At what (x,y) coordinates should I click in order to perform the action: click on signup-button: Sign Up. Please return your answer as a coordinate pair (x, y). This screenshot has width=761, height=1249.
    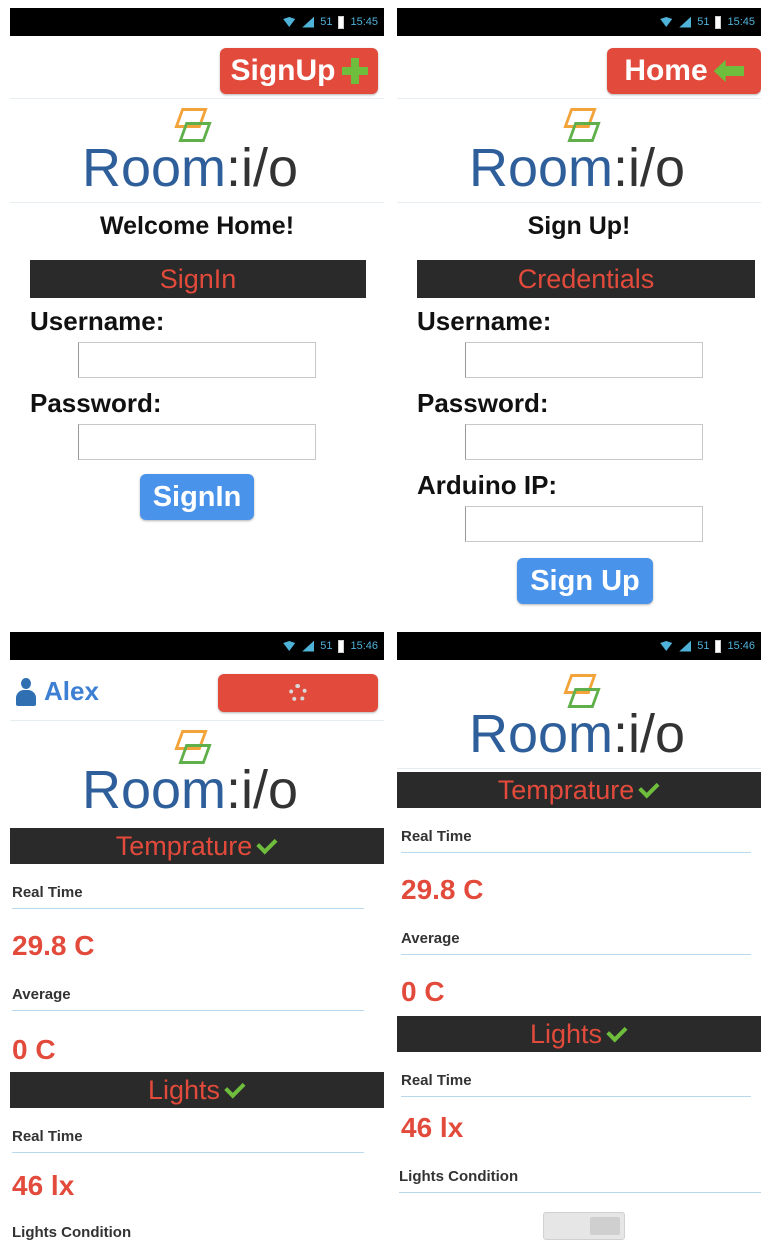
    Looking at the image, I should click on (585, 581).